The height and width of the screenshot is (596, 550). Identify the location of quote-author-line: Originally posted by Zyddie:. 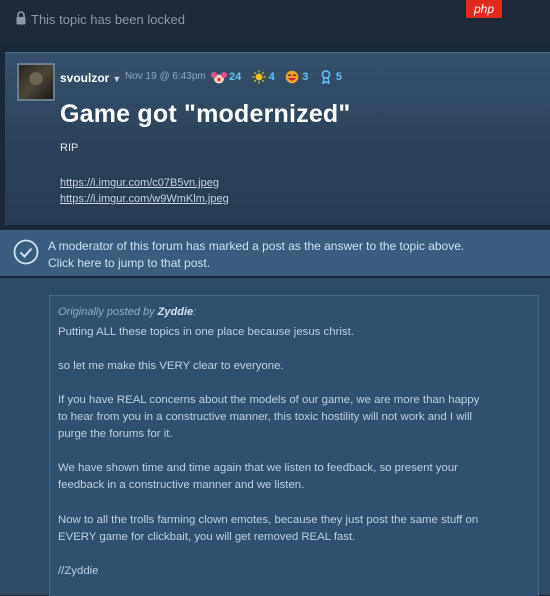
(127, 312).